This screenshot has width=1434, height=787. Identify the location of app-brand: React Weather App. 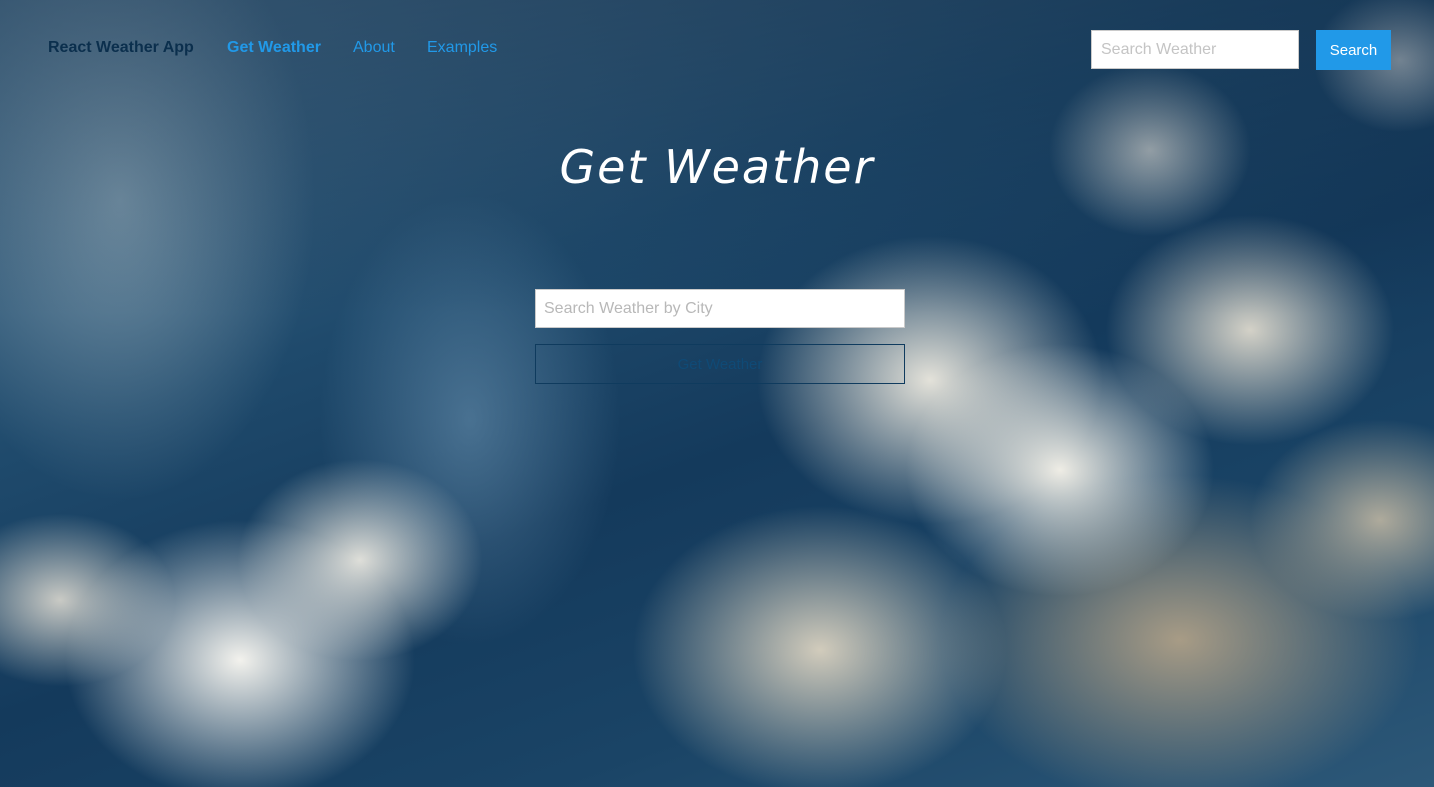
(121, 47).